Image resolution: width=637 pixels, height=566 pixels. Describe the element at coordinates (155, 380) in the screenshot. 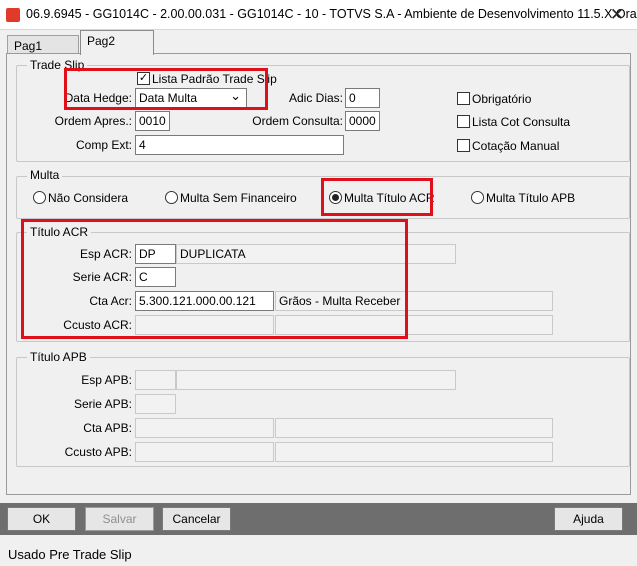

I see `esp-apb-input` at that location.